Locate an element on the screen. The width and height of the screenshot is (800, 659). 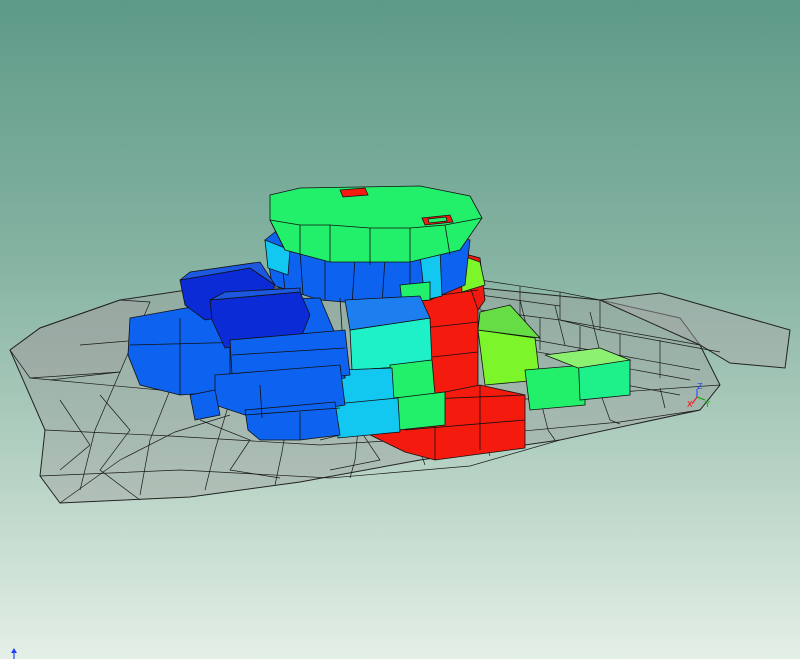
triad-y-label: Y is located at coordinates (707, 404).